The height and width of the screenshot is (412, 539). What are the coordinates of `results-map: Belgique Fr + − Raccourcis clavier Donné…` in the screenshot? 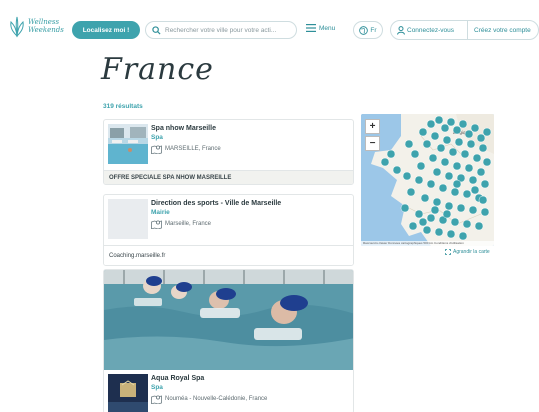 It's located at (427, 180).